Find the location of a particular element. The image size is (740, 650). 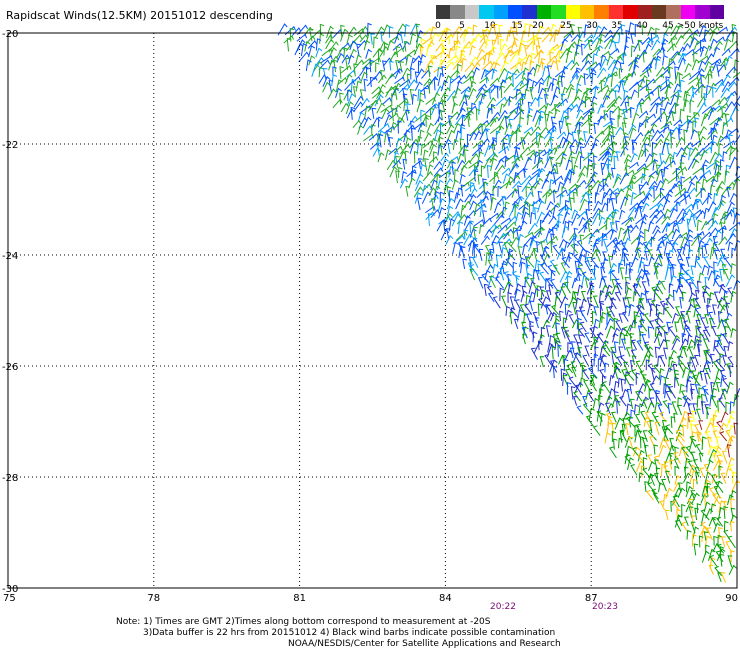

lon-tick-label: 84 is located at coordinates (445, 598).